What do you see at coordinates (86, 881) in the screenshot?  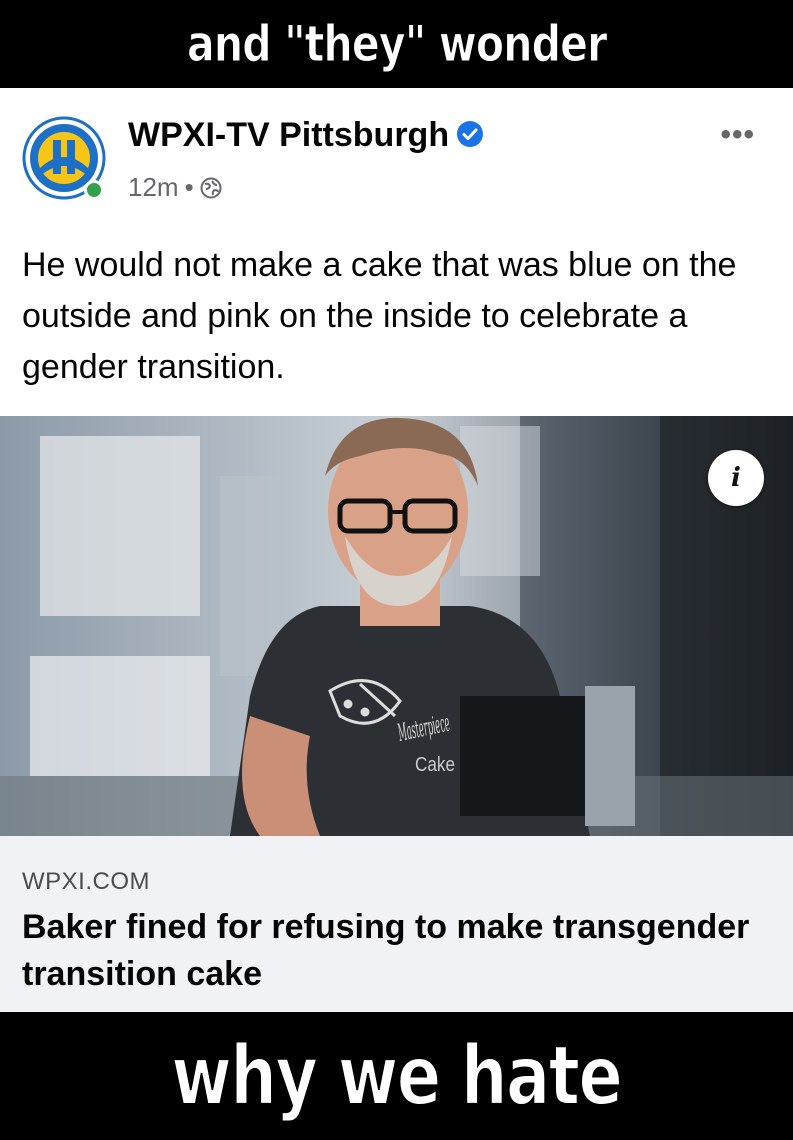 I see `link-domain: WPXI.COM` at bounding box center [86, 881].